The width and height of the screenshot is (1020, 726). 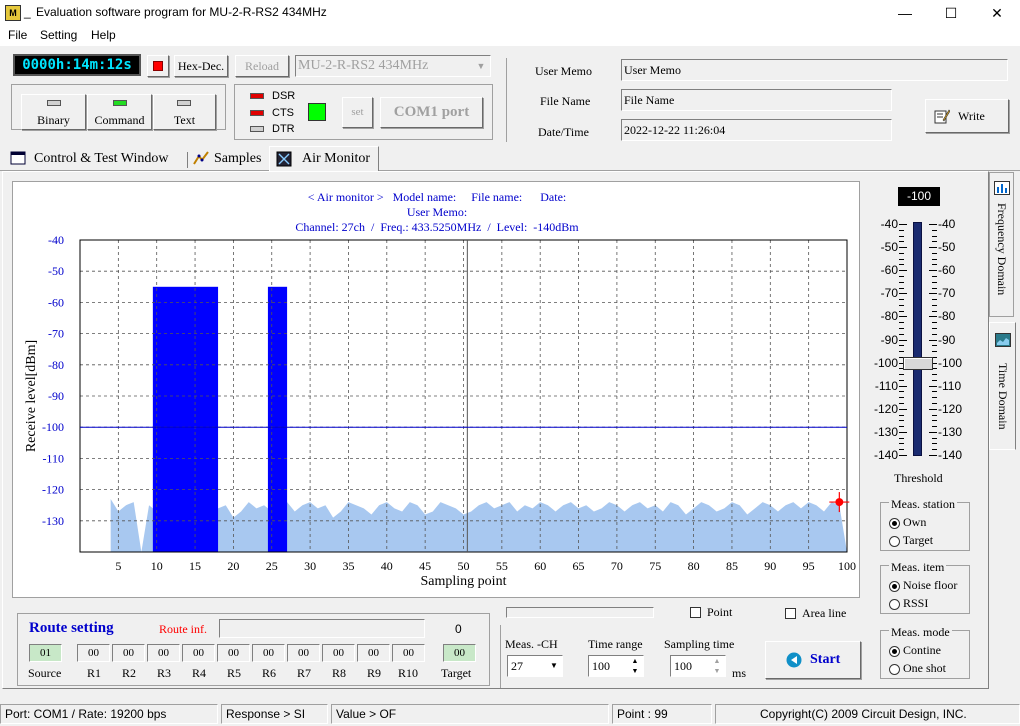 What do you see at coordinates (920, 632) in the screenshot?
I see `meas-mode-title: Meas. mode` at bounding box center [920, 632].